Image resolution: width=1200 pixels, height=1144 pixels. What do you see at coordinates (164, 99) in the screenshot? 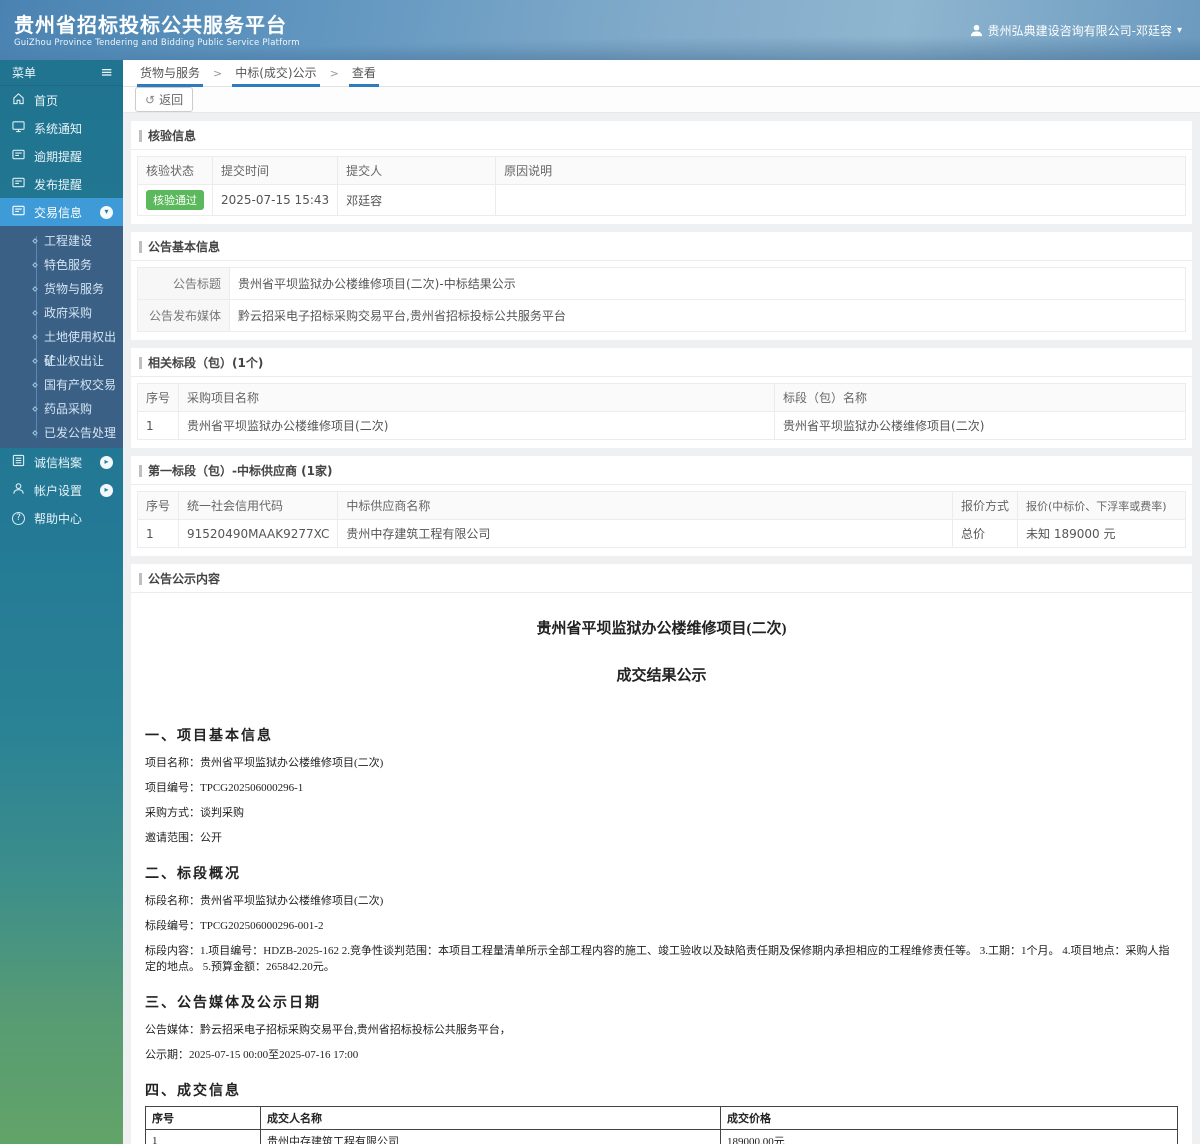
I see `back-button: ↺ 返回` at bounding box center [164, 99].